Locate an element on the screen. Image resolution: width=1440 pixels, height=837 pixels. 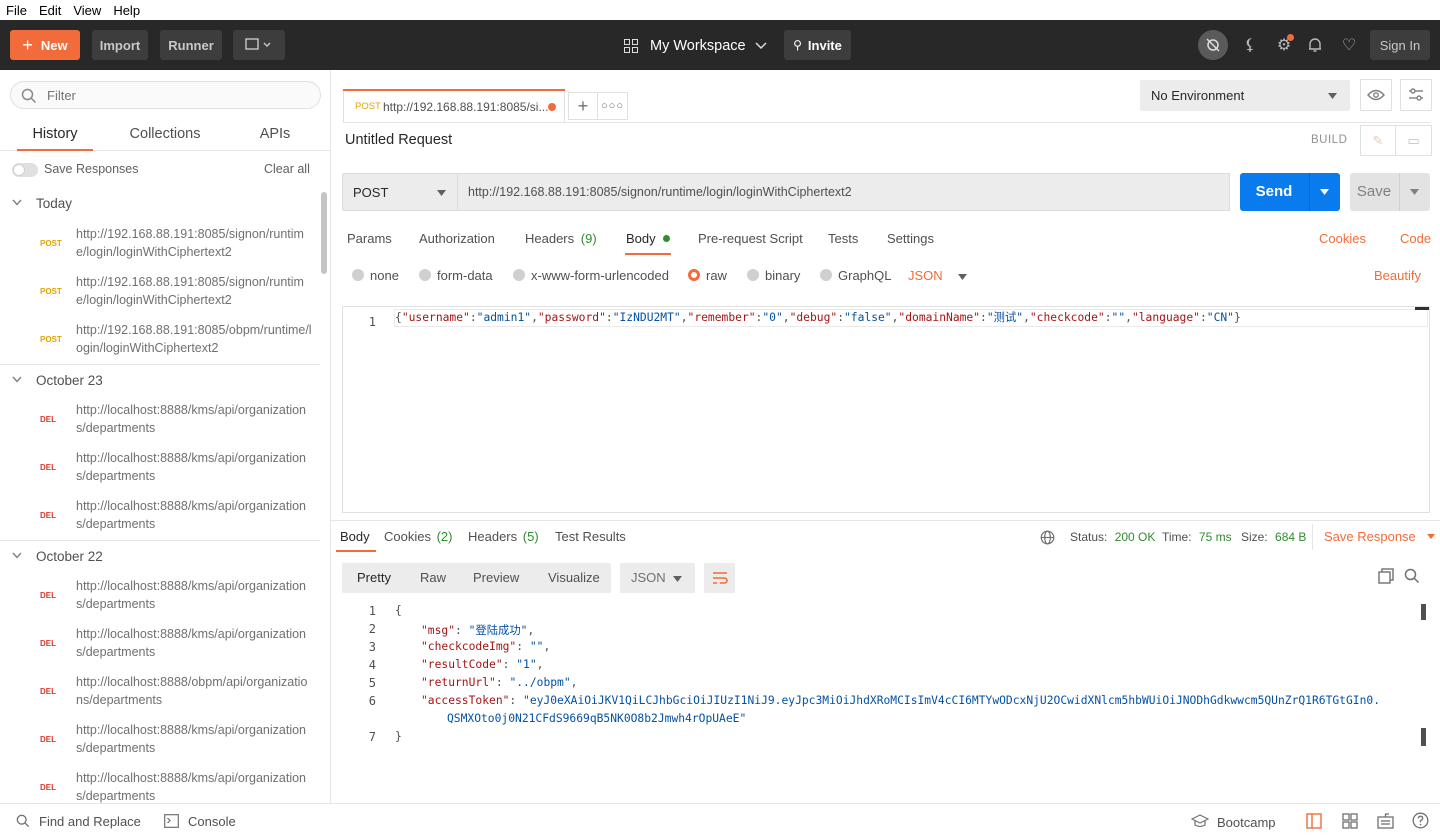
history-group-header: Today is located at coordinates (160, 204).